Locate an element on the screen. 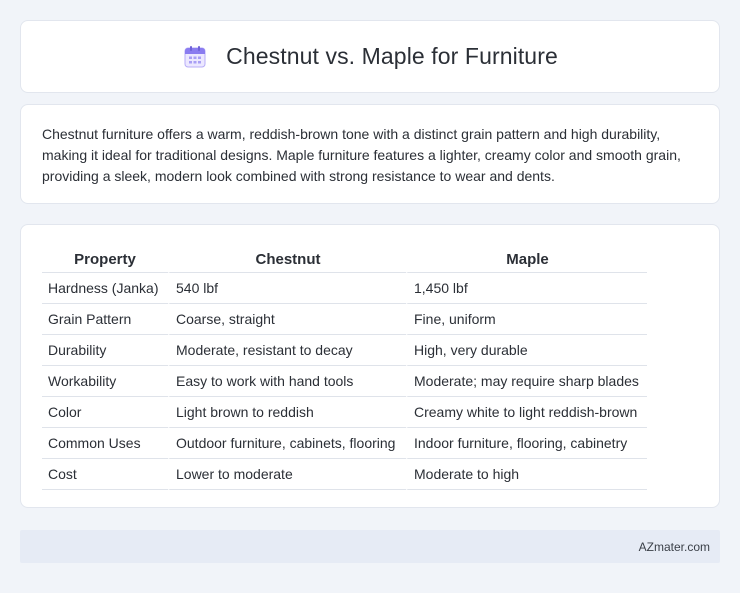  table-row: Cost Lower to moderate Moderate to high is located at coordinates (344, 474).